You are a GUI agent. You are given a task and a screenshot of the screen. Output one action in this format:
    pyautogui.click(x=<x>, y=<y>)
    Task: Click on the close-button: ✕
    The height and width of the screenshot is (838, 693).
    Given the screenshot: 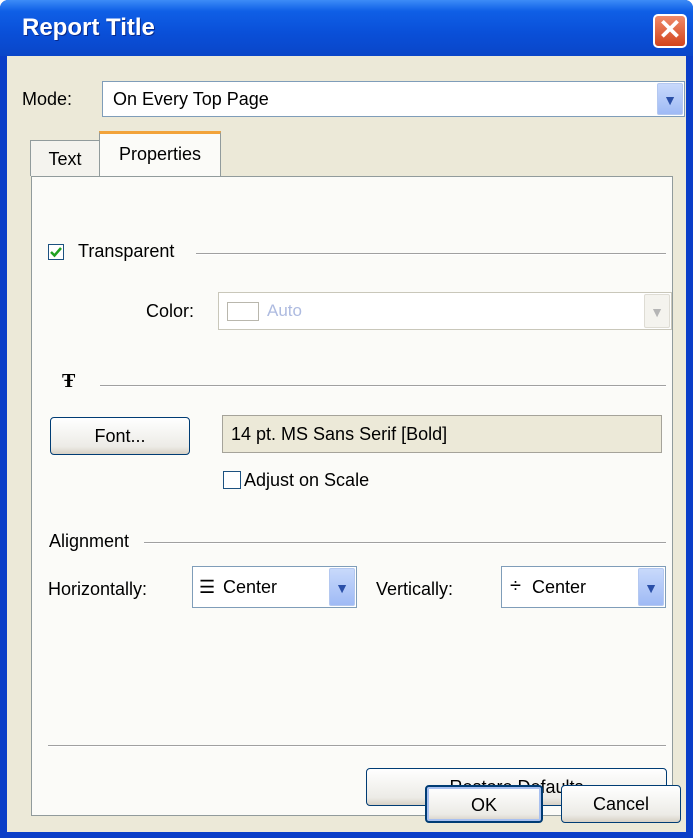 What is the action you would take?
    pyautogui.click(x=670, y=31)
    